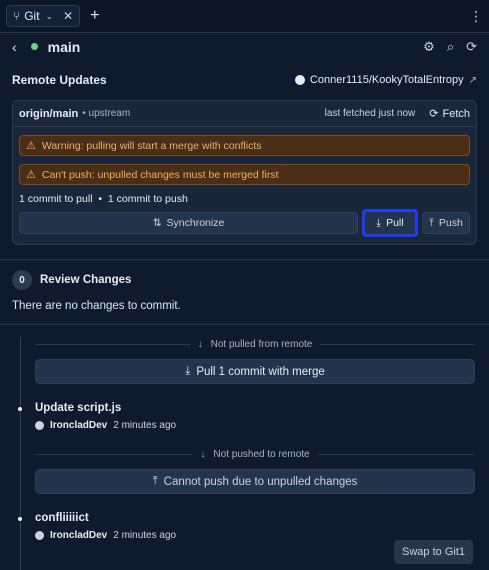 The image size is (489, 570). I want to click on branch-header: ‹ main ⚙ ⌕ ⟳, so click(244, 46).